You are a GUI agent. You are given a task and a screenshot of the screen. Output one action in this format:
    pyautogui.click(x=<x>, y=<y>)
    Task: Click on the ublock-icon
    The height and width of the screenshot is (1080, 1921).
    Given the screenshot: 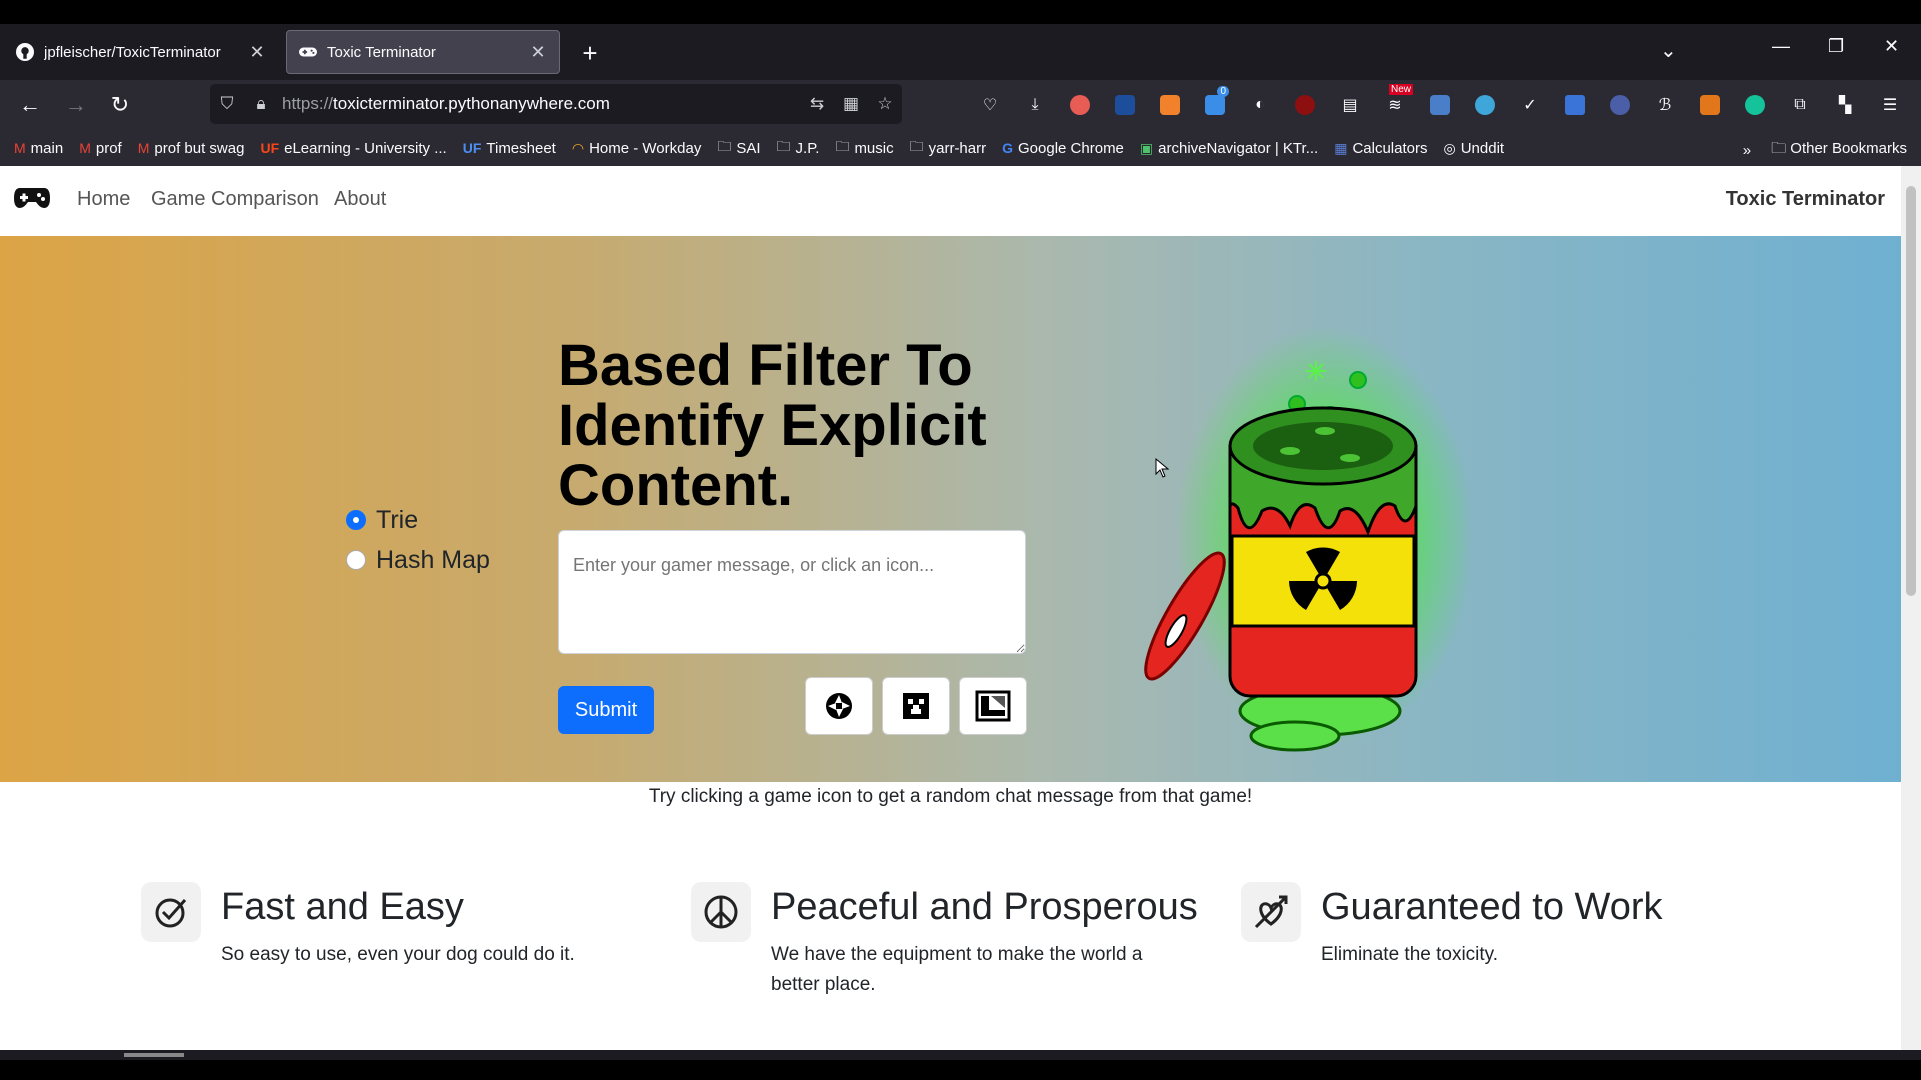 What is the action you would take?
    pyautogui.click(x=1305, y=105)
    